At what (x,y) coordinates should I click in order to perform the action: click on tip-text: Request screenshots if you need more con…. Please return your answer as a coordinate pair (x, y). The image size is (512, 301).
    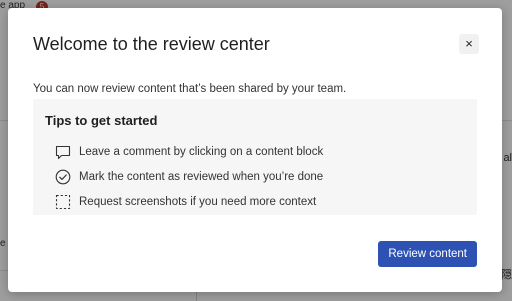
    Looking at the image, I should click on (198, 202).